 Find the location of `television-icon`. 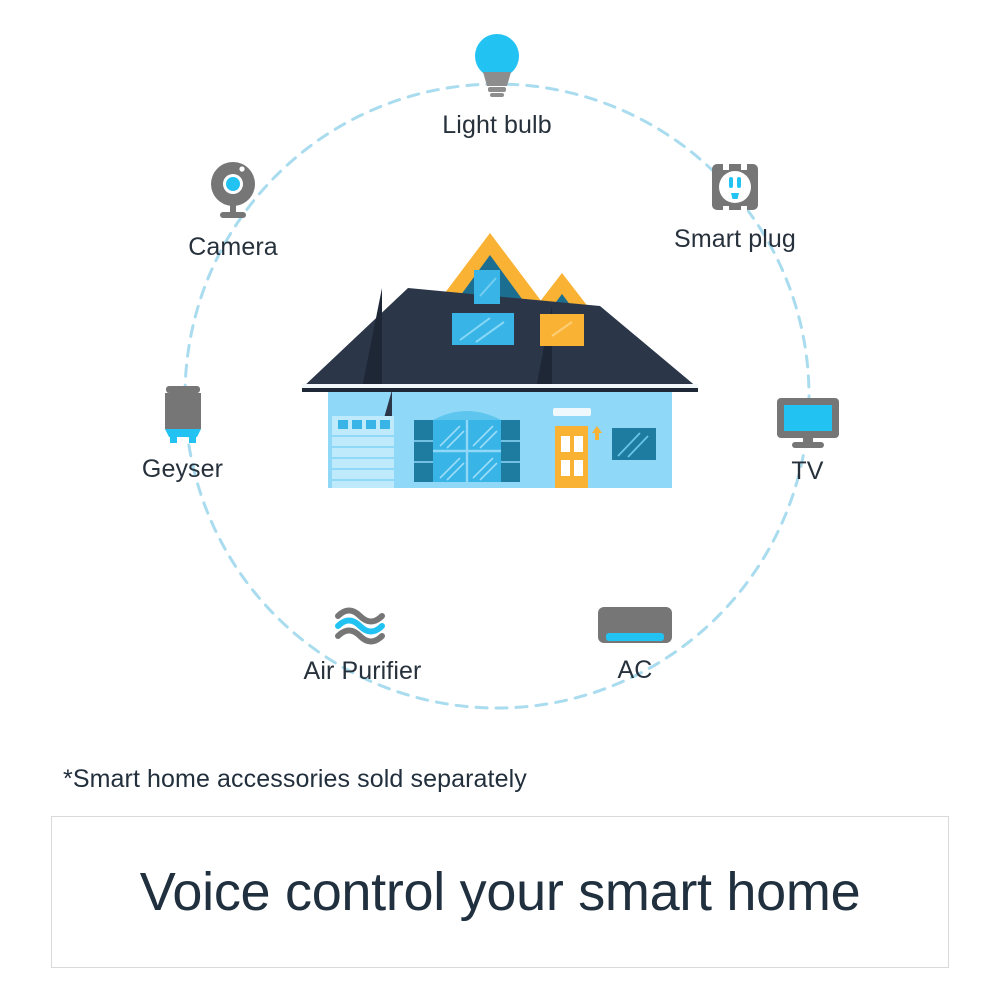

television-icon is located at coordinates (808, 422).